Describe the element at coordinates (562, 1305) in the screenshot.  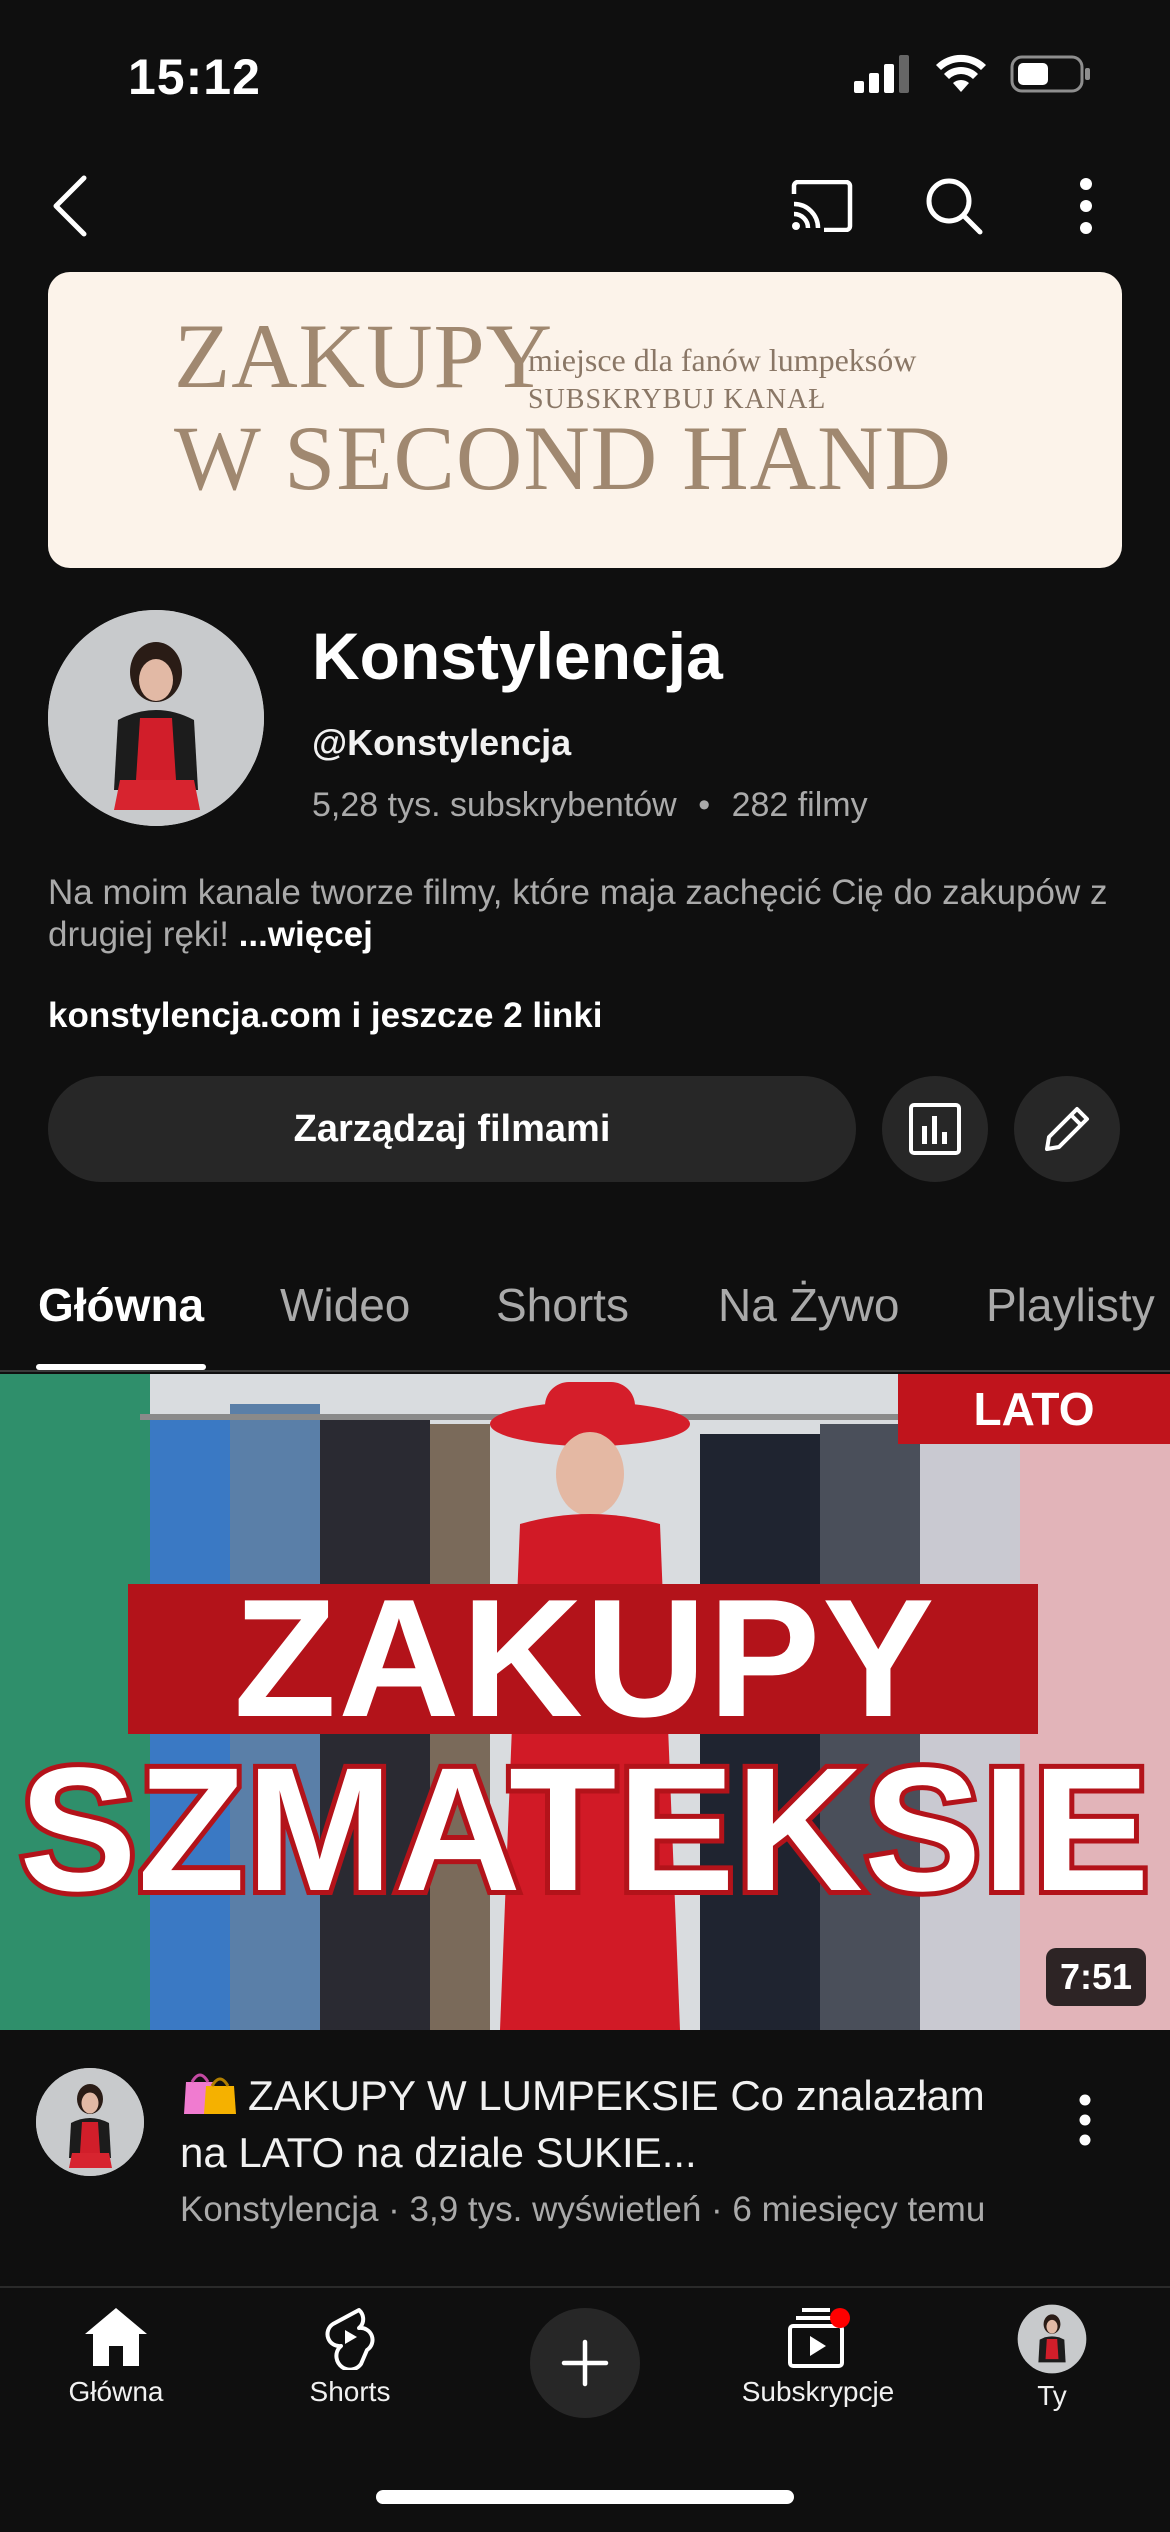
I see `tab-shorts: Shorts` at that location.